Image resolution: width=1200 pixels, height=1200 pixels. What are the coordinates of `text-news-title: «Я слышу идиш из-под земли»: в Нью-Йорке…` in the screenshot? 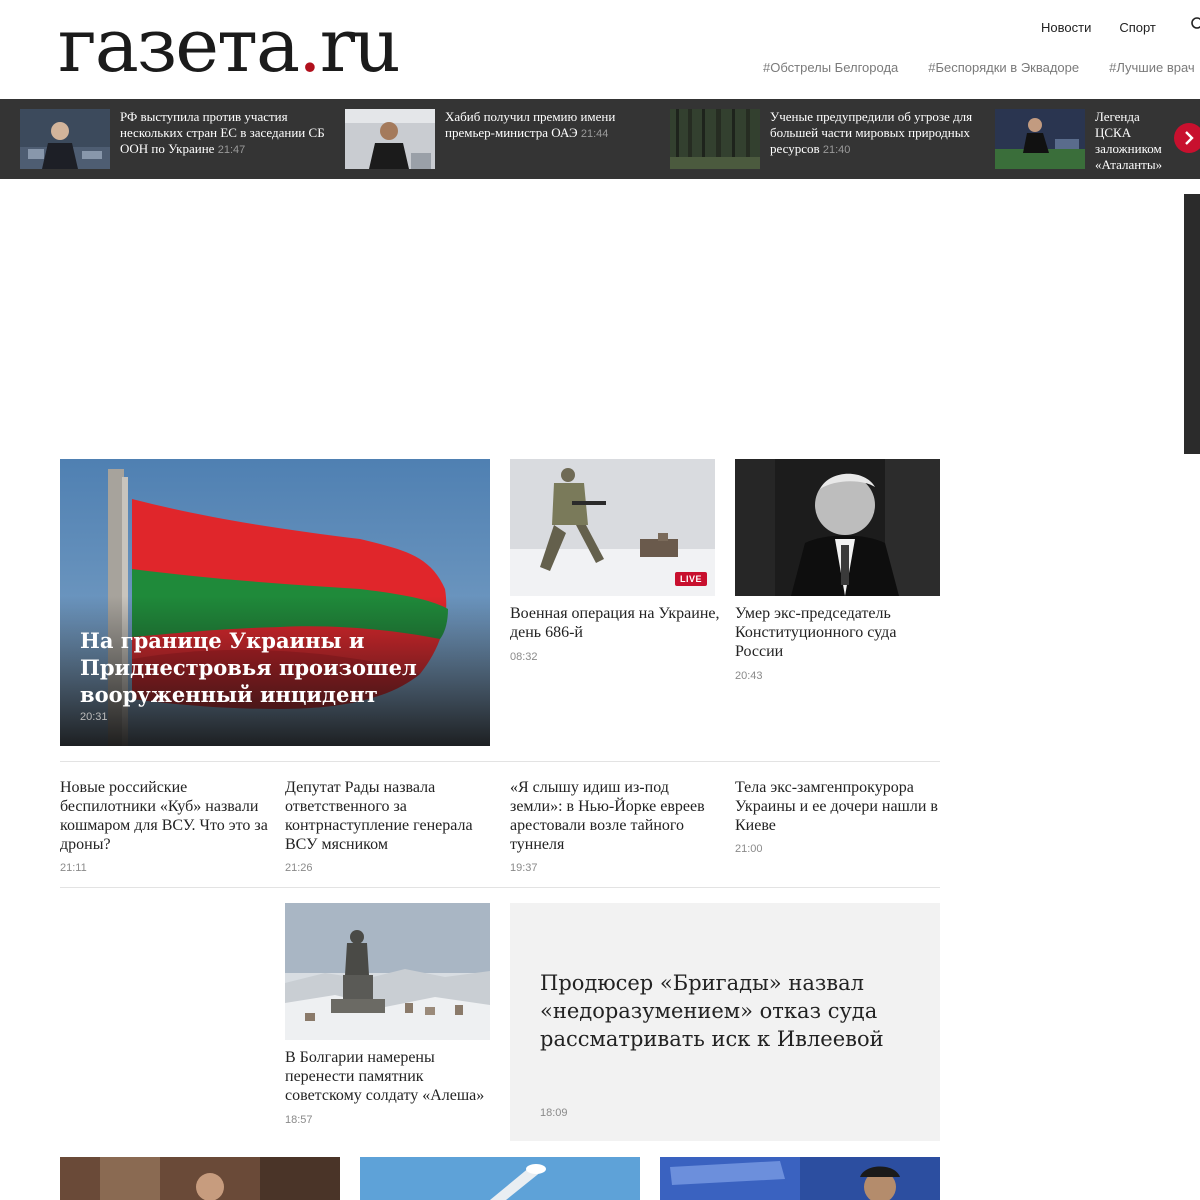 It's located at (616, 816).